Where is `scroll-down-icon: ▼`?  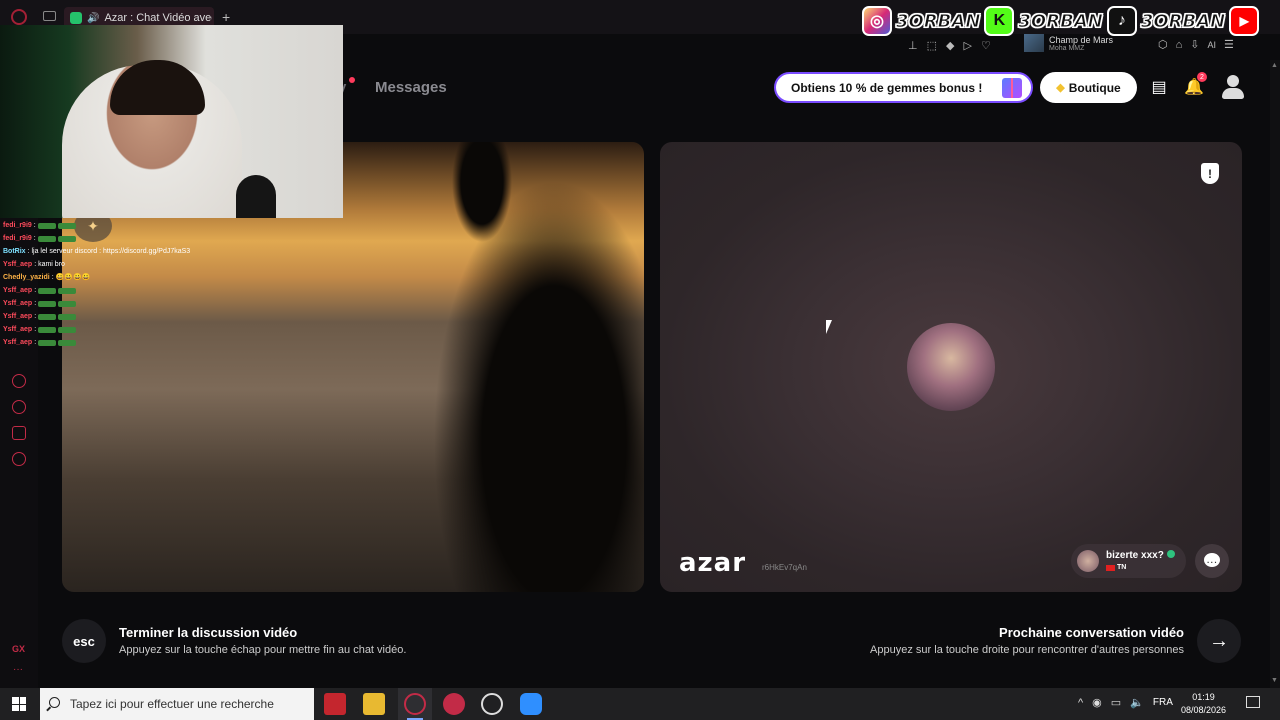
scroll-down-icon: ▼ is located at coordinates (1274, 680).